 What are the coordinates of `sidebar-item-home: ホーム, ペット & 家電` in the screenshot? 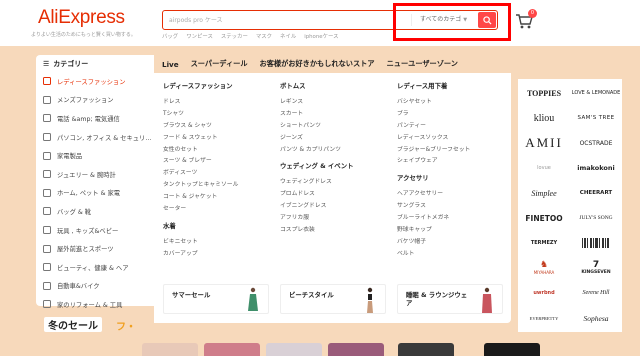 It's located at (95, 193).